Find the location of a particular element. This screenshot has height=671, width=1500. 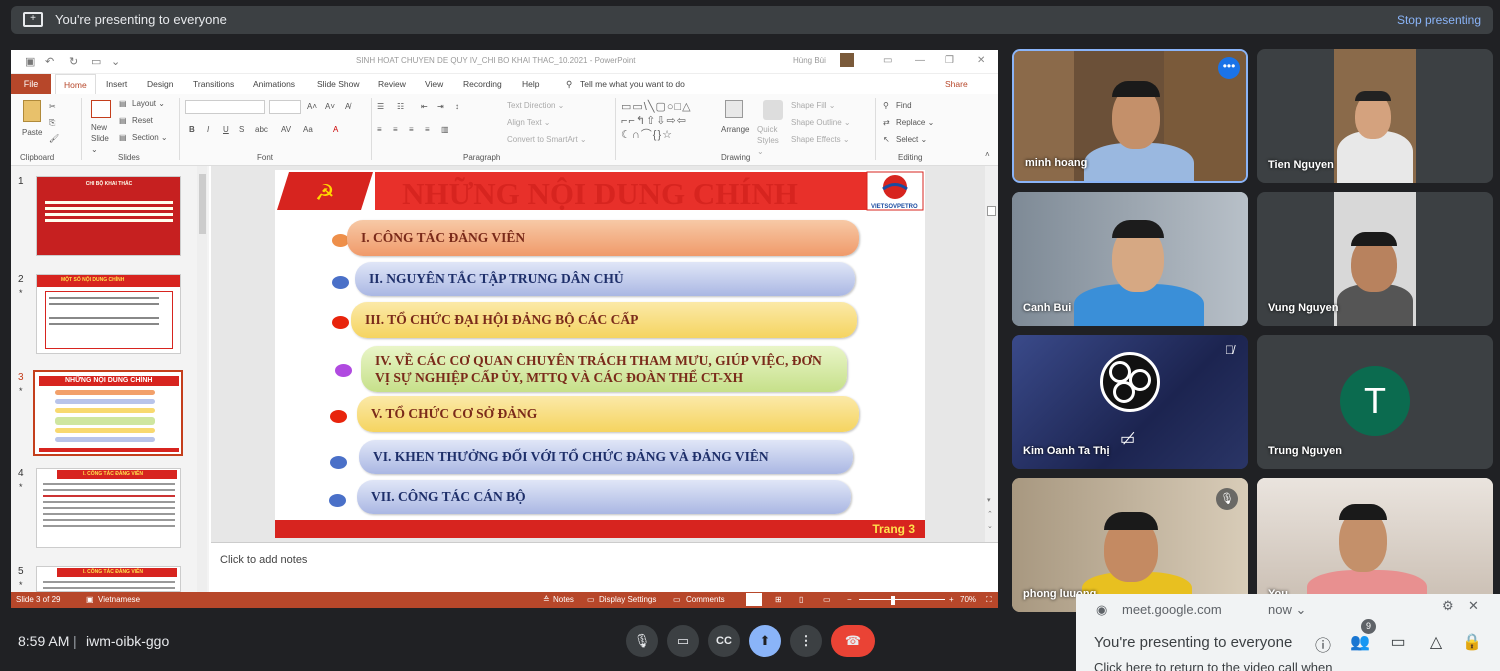

format-painter-icon: 🖌 is located at coordinates (54, 138).